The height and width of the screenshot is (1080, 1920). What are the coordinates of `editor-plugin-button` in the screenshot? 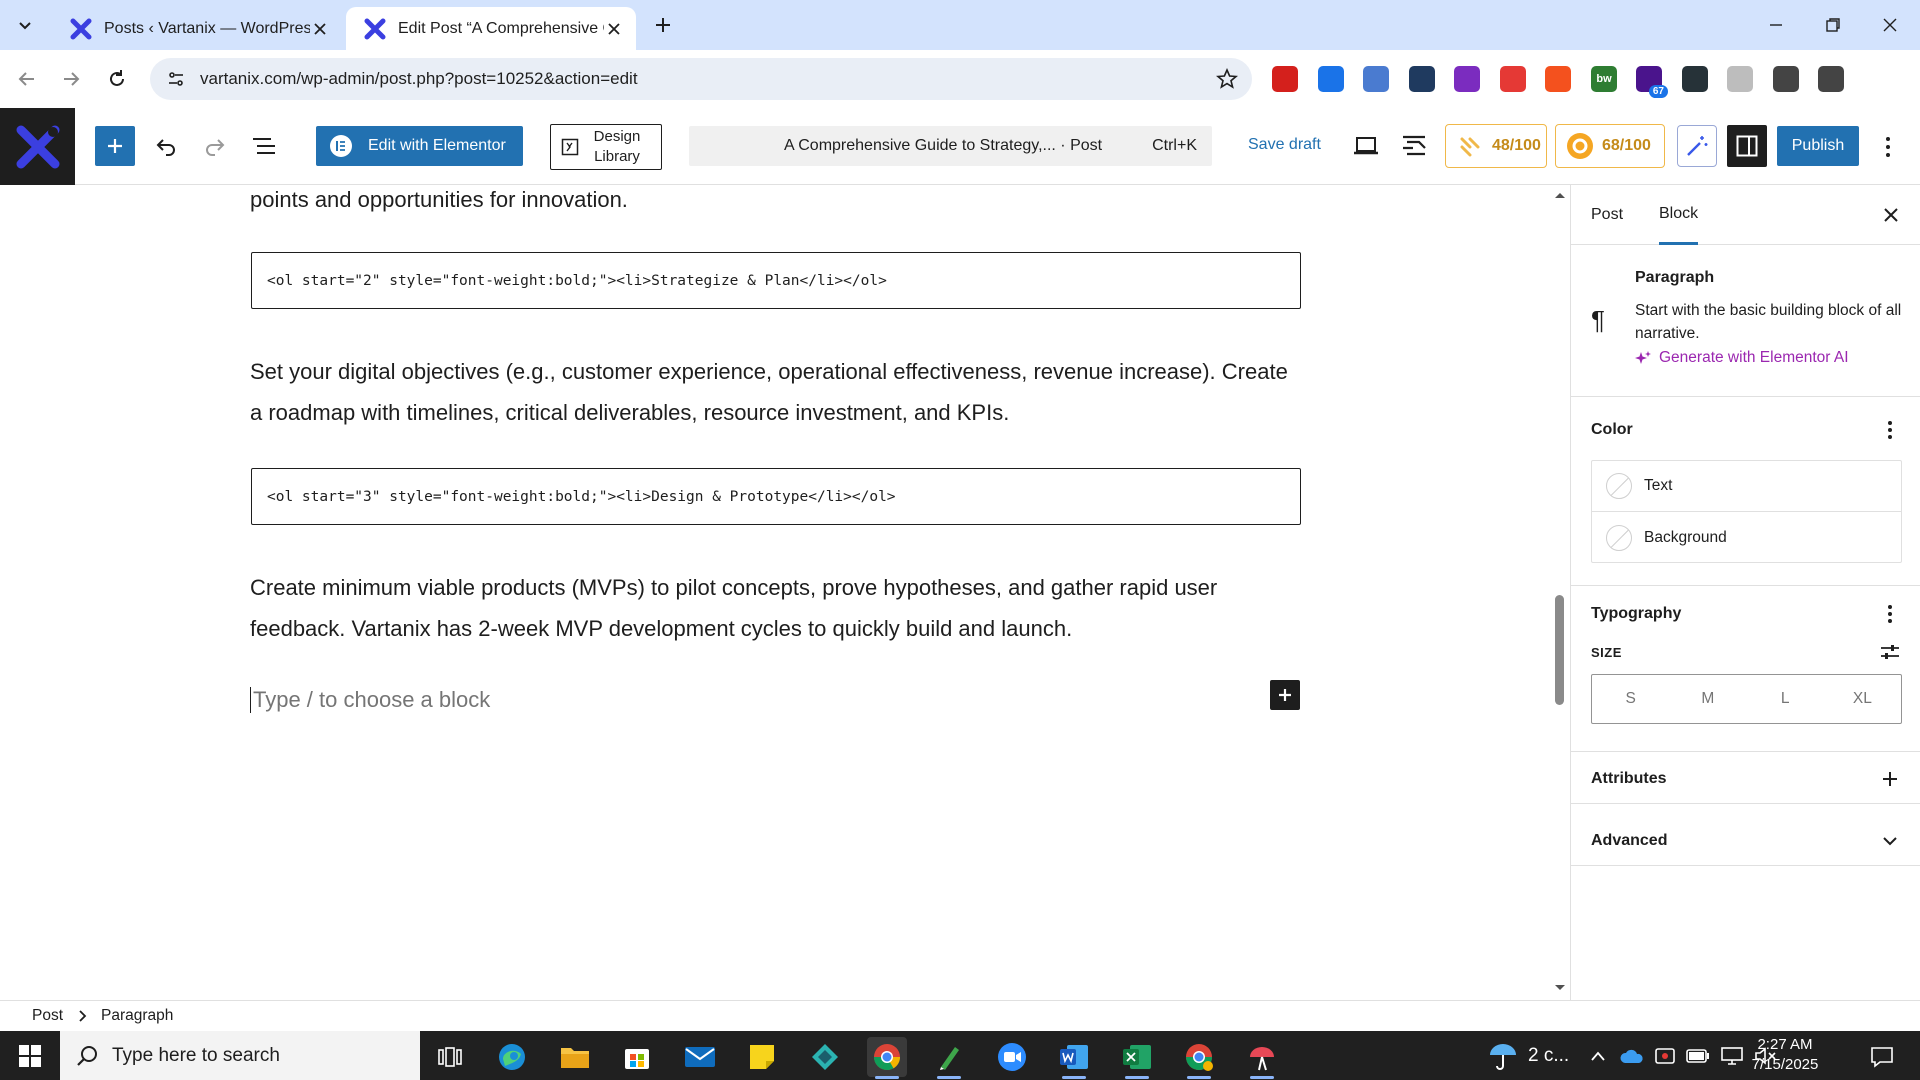 It's located at (1414, 146).